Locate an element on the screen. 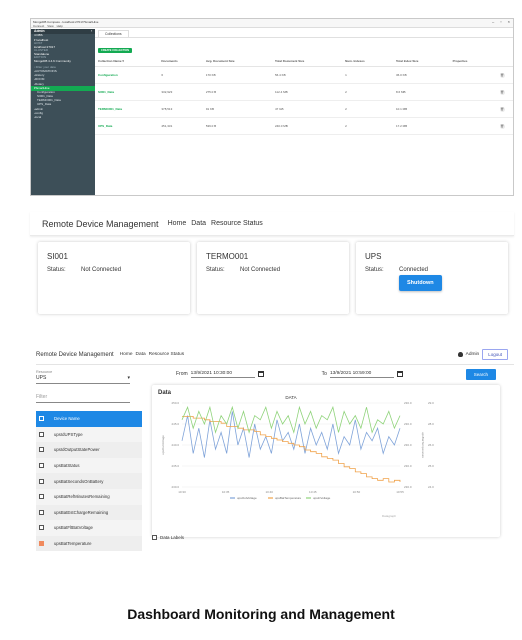 The image size is (522, 640). data-labels-checkbox is located at coordinates (154, 537).